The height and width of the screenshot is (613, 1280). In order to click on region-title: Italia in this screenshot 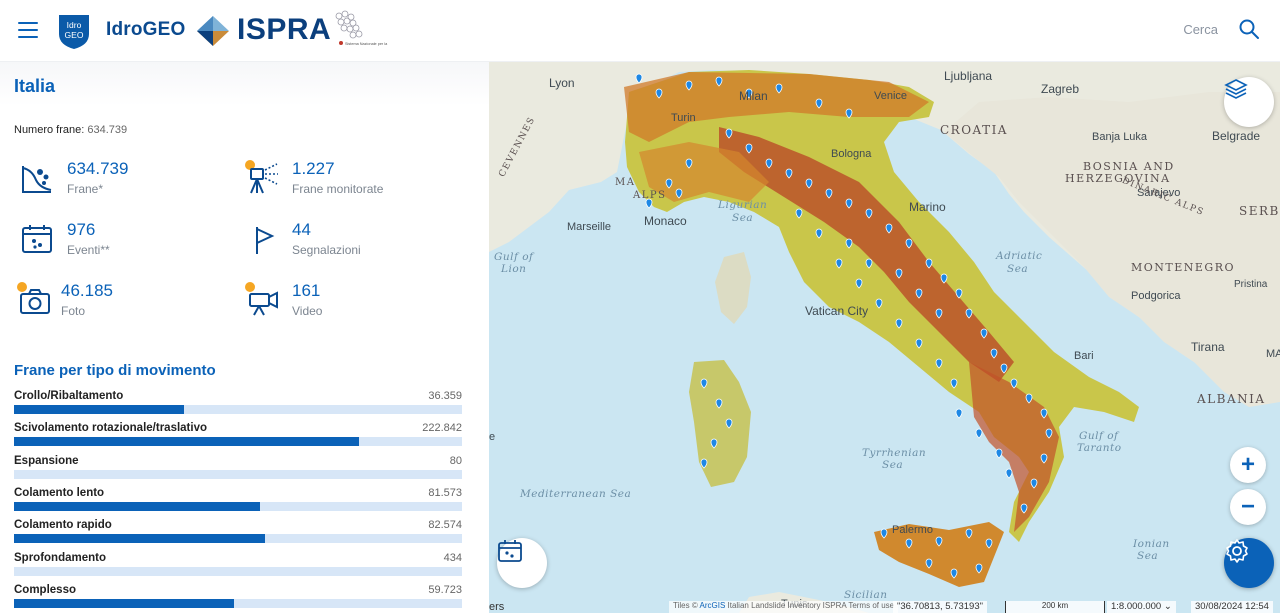, I will do `click(35, 86)`.